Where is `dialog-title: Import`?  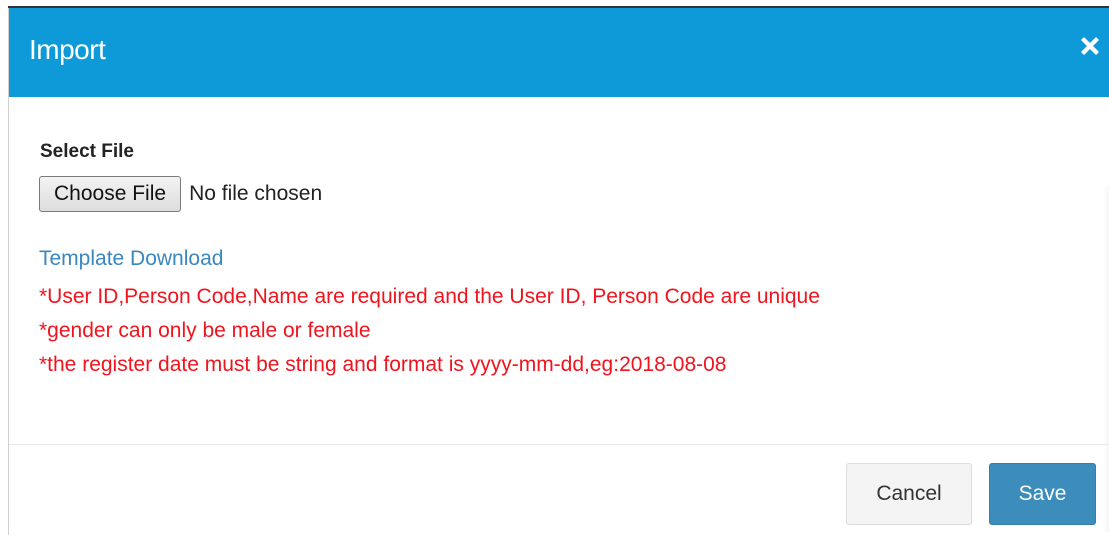 dialog-title: Import is located at coordinates (67, 49).